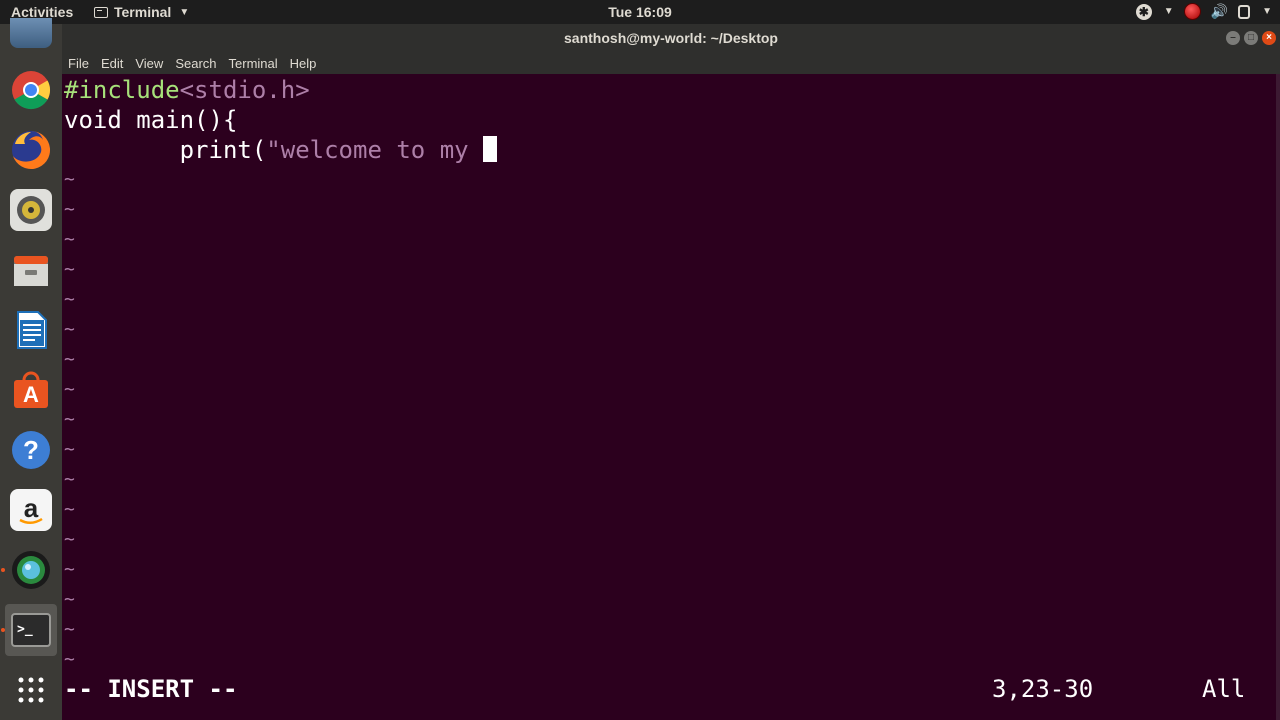 The image size is (1280, 720). I want to click on launcher: A ? a >_, so click(31, 369).